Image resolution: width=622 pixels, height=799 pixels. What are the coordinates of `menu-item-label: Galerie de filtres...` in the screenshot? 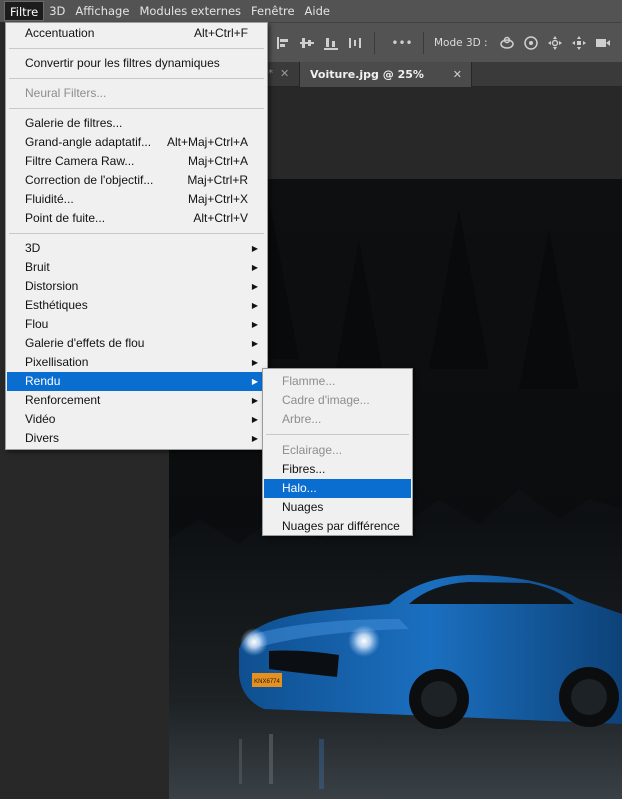 It's located at (74, 123).